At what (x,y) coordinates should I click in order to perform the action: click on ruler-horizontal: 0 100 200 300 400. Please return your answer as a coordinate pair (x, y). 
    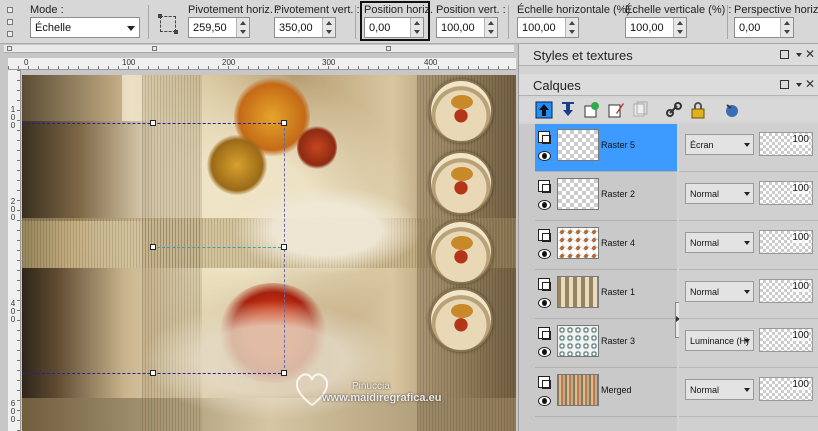
    Looking at the image, I should click on (262, 64).